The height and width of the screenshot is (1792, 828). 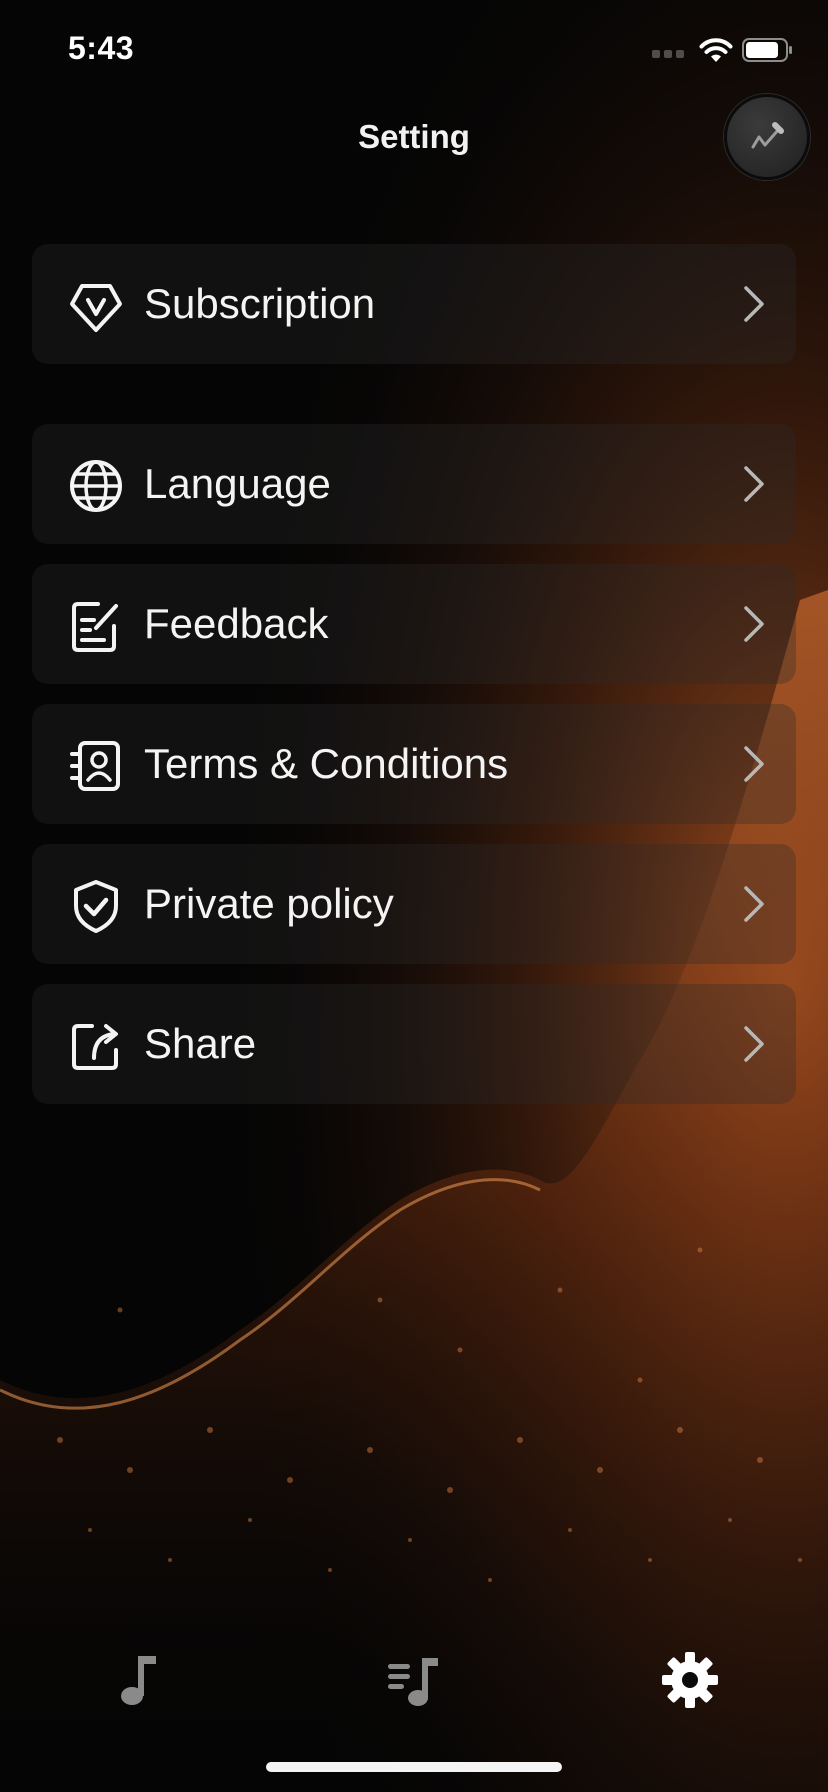 What do you see at coordinates (326, 763) in the screenshot?
I see `menu-item-label: Terms & Conditions` at bounding box center [326, 763].